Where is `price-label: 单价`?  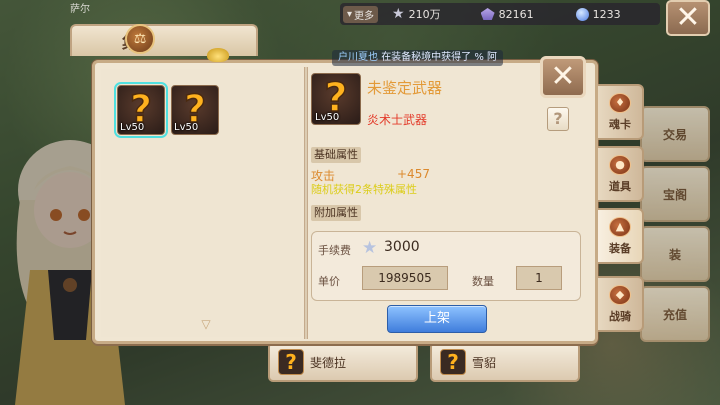
price-label: 单价 is located at coordinates (329, 281).